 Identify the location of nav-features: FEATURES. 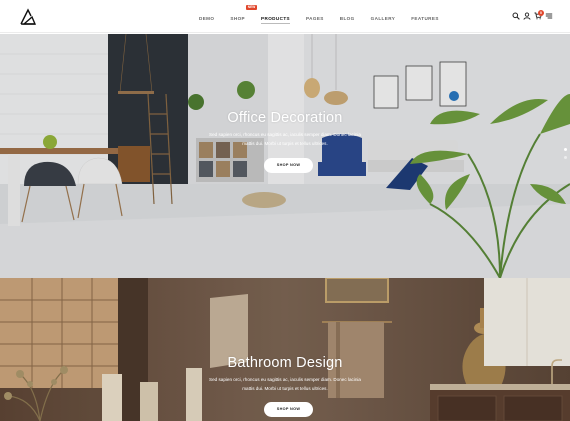
(425, 18).